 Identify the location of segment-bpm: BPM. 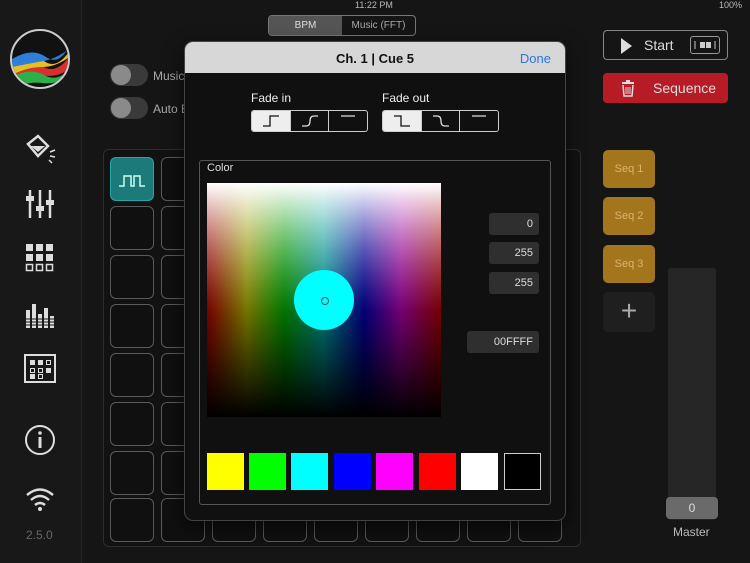
(305, 25).